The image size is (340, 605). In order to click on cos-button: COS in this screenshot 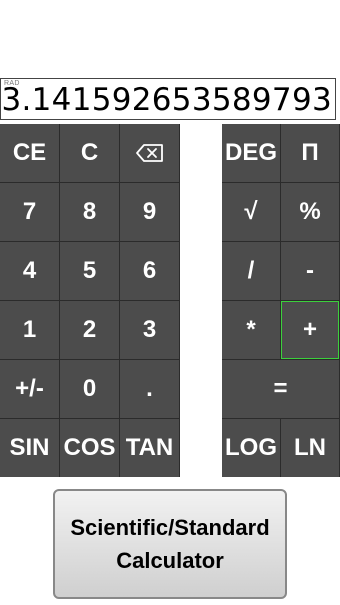, I will do `click(89, 448)`.